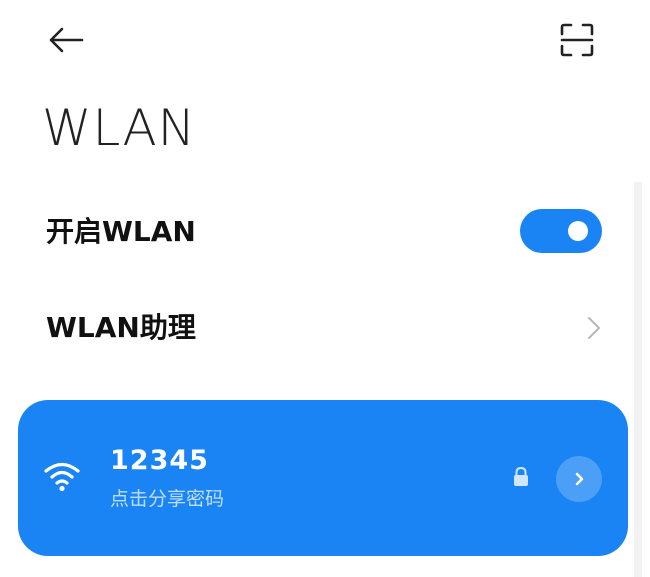  Describe the element at coordinates (121, 231) in the screenshot. I see `wlan-toggle-label: 开启WLAN` at that location.